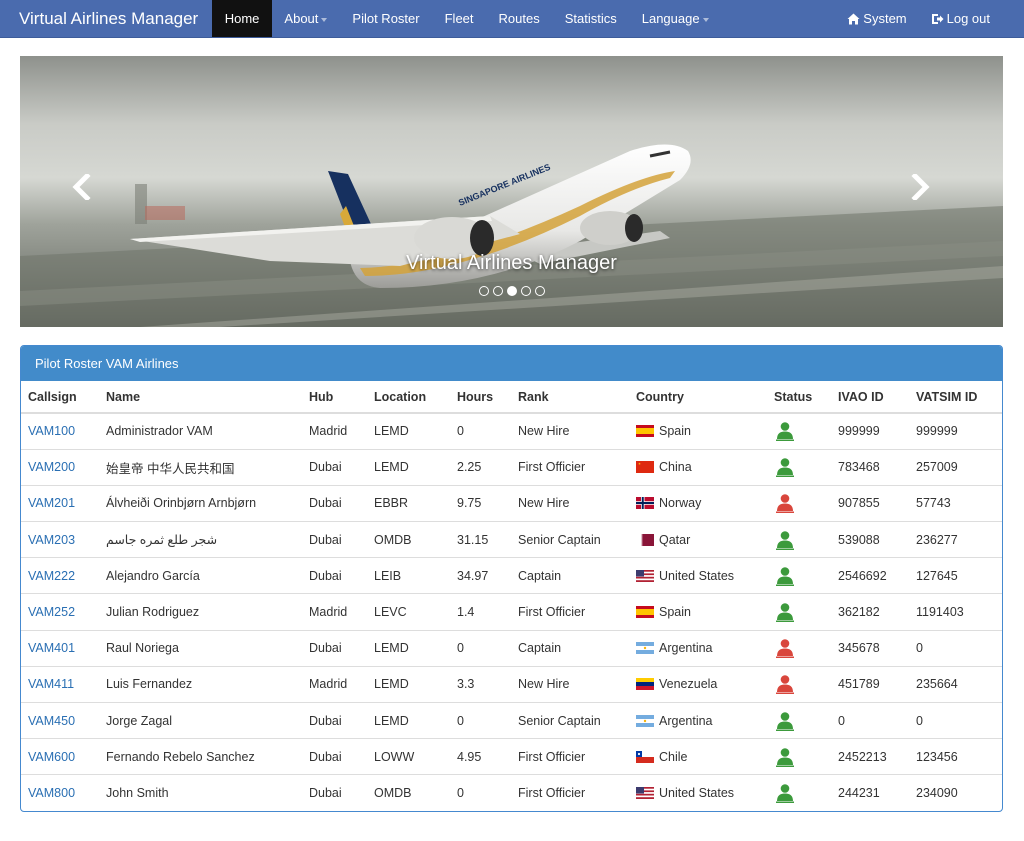  Describe the element at coordinates (960, 18) in the screenshot. I see `logout-button: Log out` at that location.